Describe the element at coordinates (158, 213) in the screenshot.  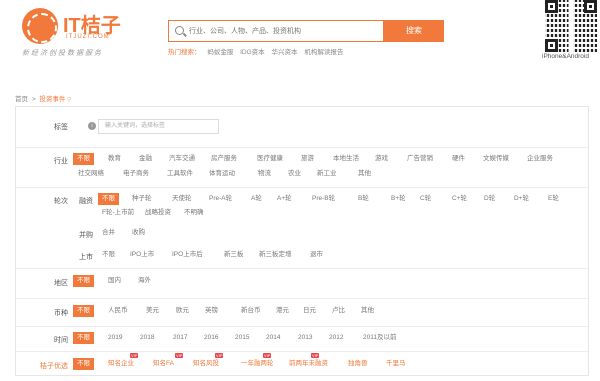
I see `filter-option: 战略投资` at that location.